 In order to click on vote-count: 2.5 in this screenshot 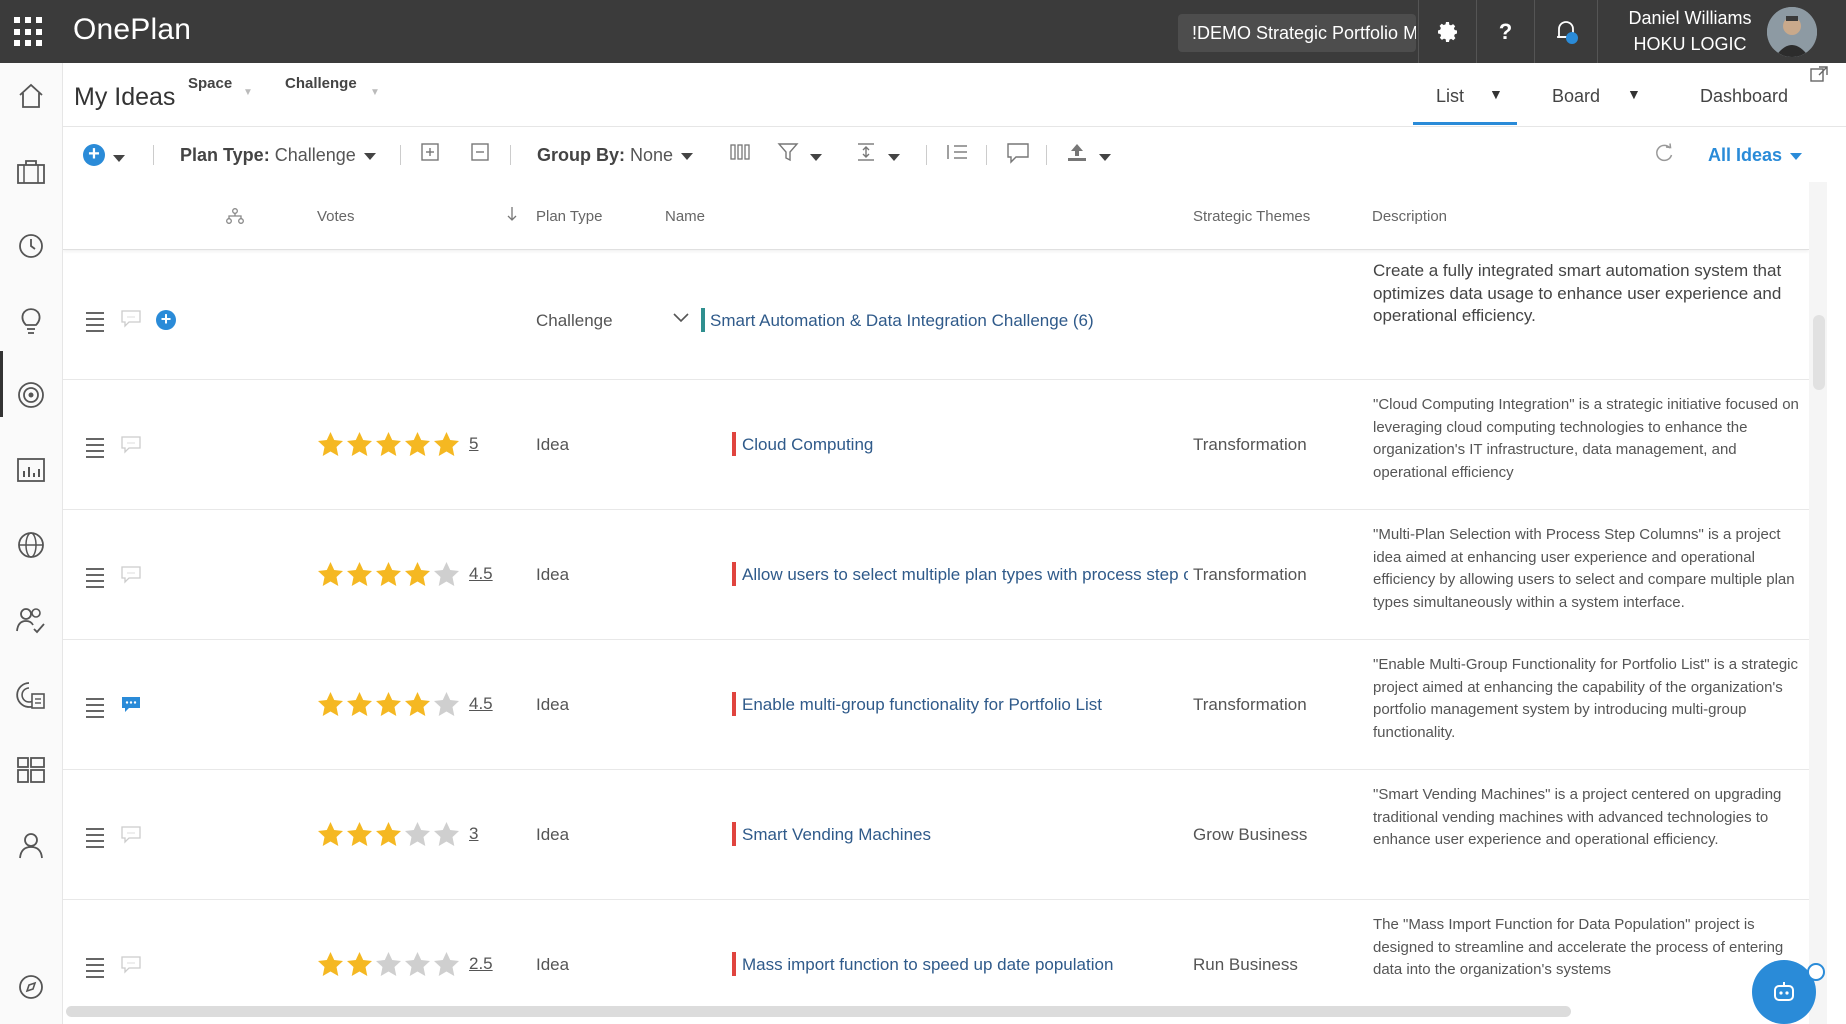, I will do `click(481, 964)`.